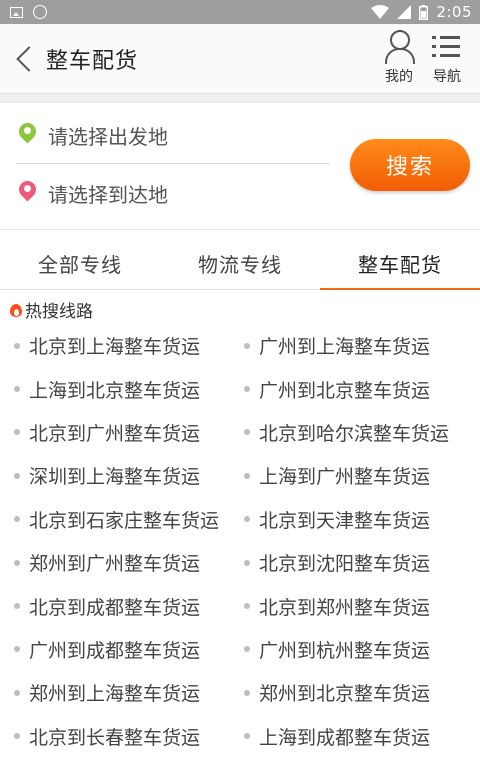 The image size is (480, 758). Describe the element at coordinates (115, 390) in the screenshot. I see `hot-route-label: 上海到北京整车货运` at that location.